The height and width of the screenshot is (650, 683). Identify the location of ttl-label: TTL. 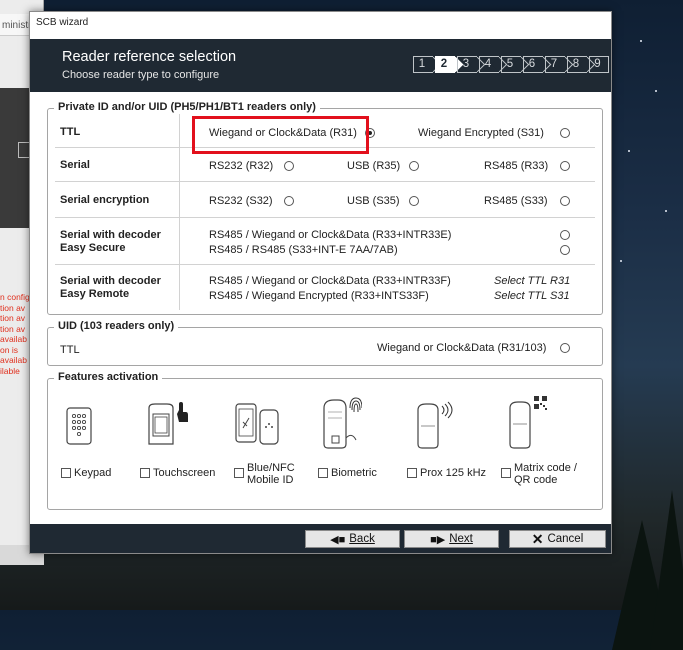
(70, 132).